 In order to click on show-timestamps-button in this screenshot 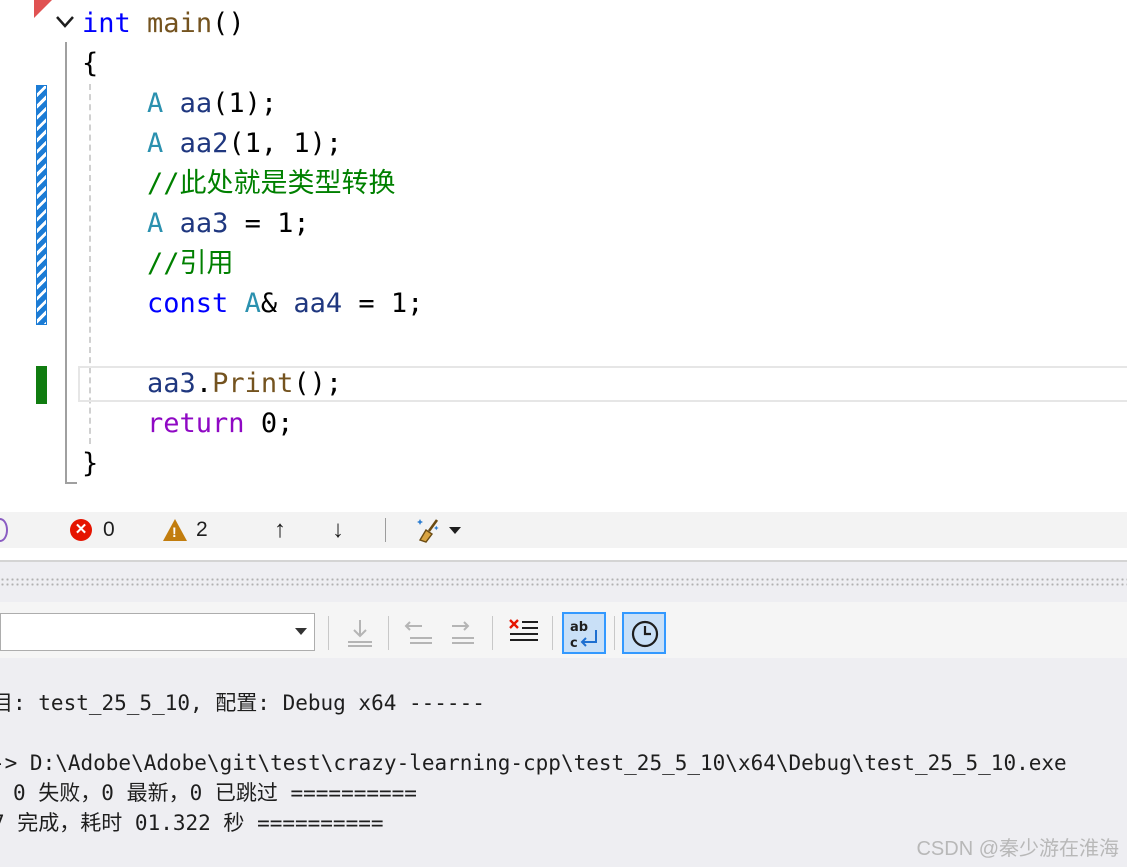, I will do `click(644, 633)`.